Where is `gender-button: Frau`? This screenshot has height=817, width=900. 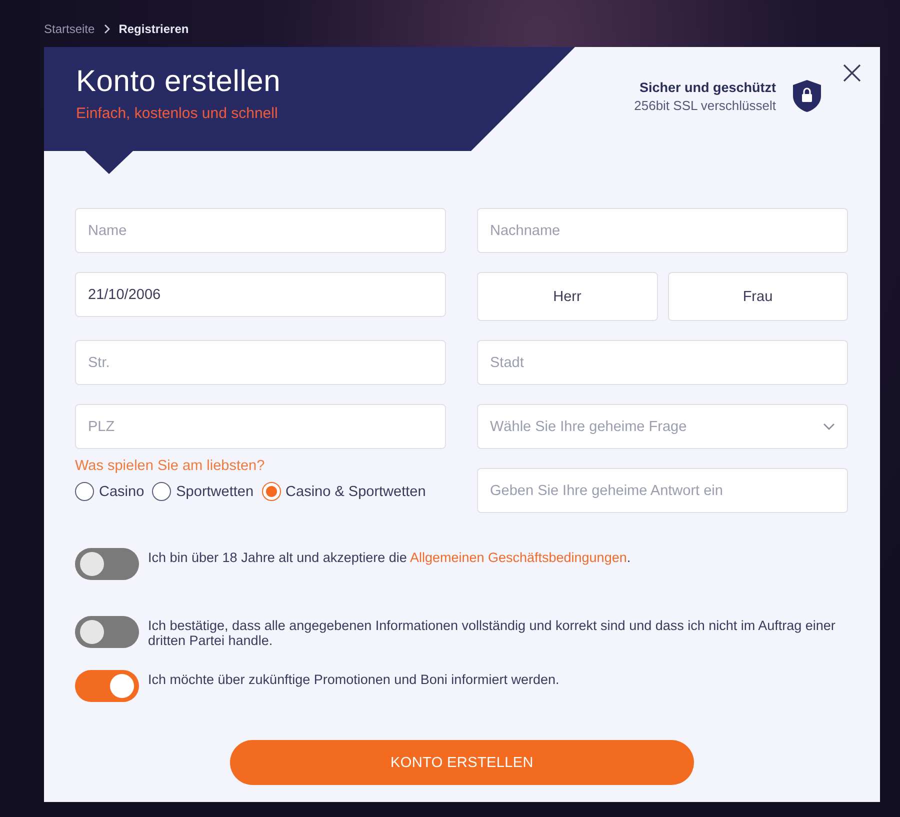
gender-button: Frau is located at coordinates (758, 296).